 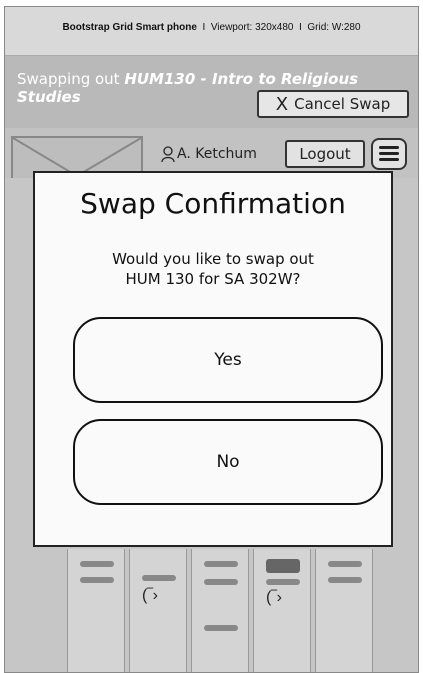 I want to click on dialog-title: Swap Confirmation, so click(x=213, y=203).